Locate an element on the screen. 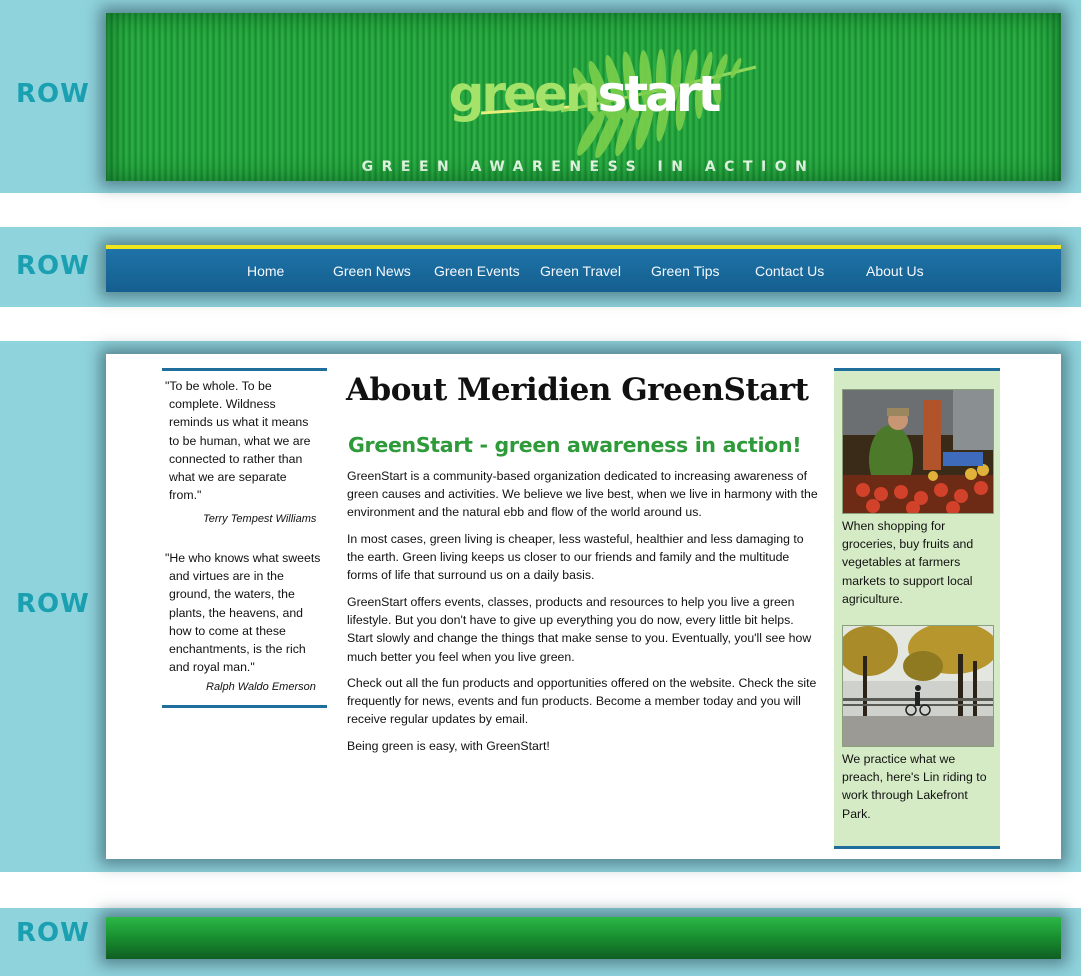 This screenshot has width=1089, height=976. farmers-market-photo is located at coordinates (918, 451).